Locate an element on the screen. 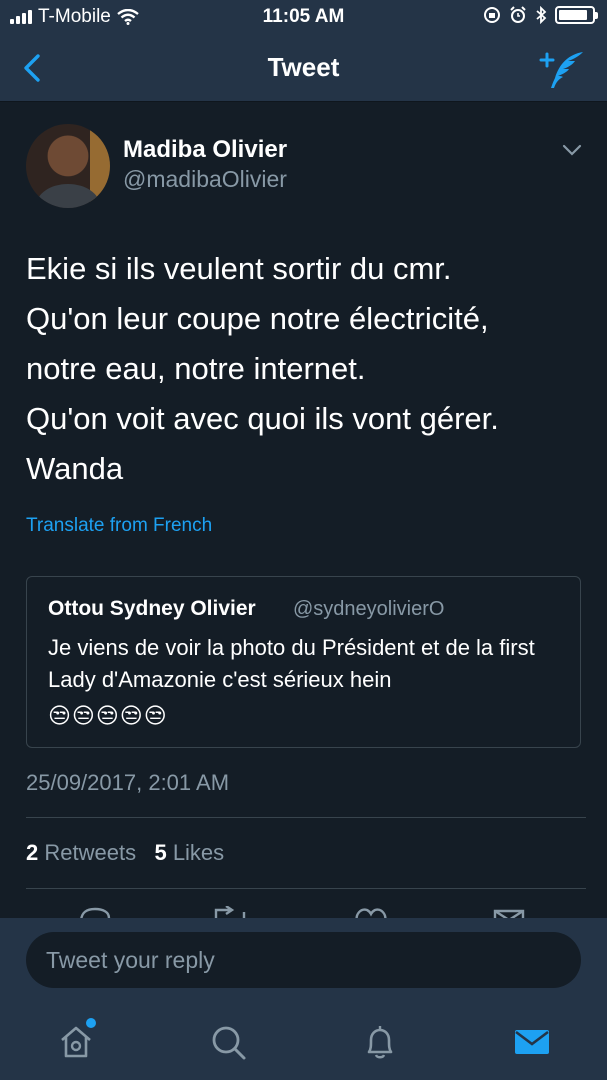 The height and width of the screenshot is (1080, 607). reply-bar is located at coordinates (303, 962).